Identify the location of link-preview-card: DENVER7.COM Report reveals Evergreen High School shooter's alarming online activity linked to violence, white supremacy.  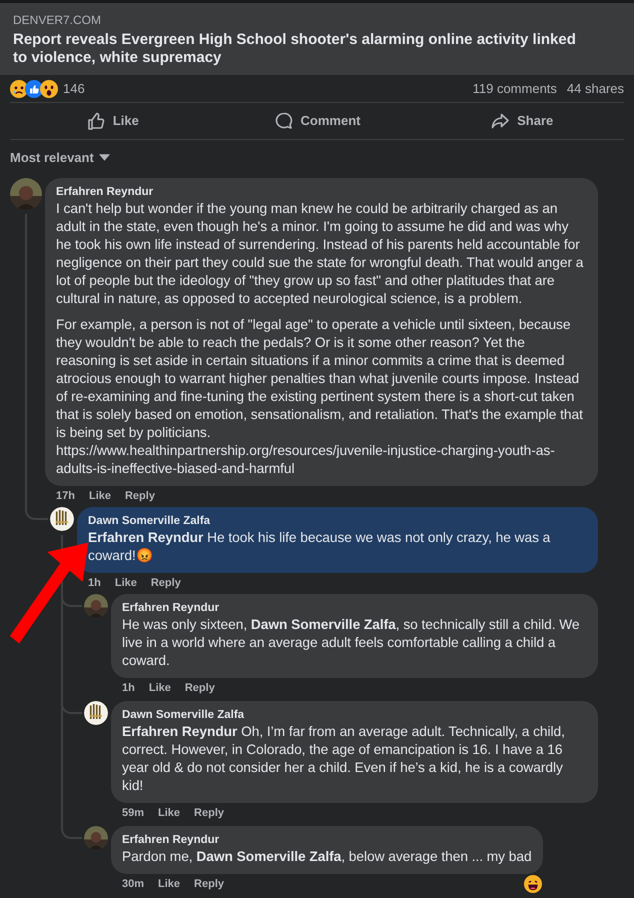
(317, 37).